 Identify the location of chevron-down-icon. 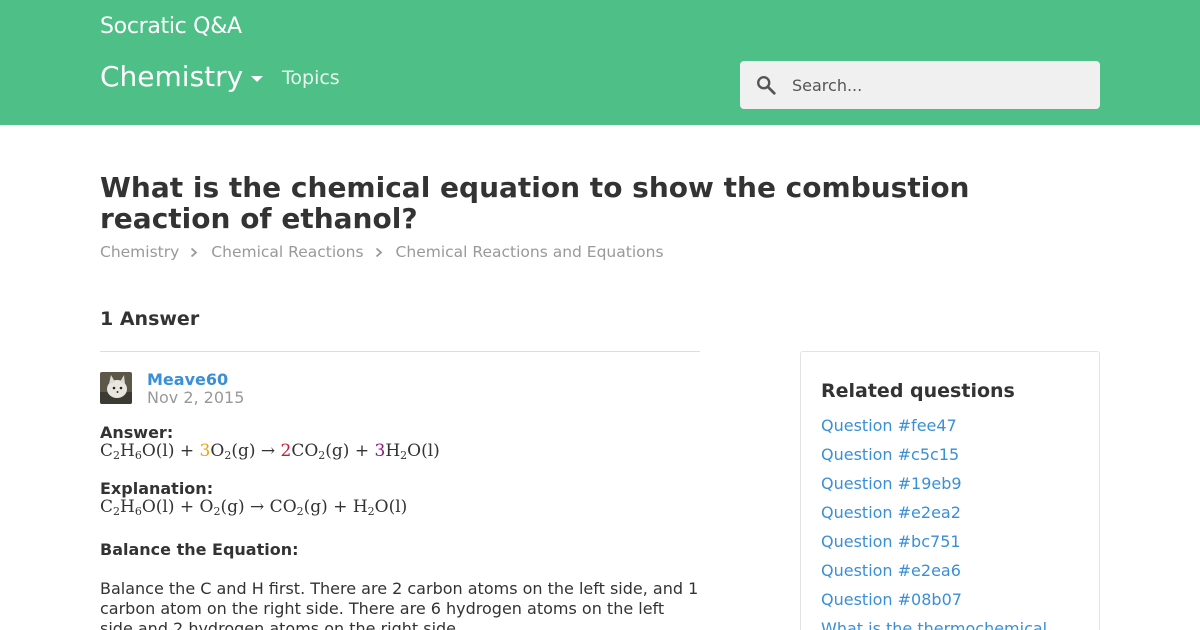
(257, 78).